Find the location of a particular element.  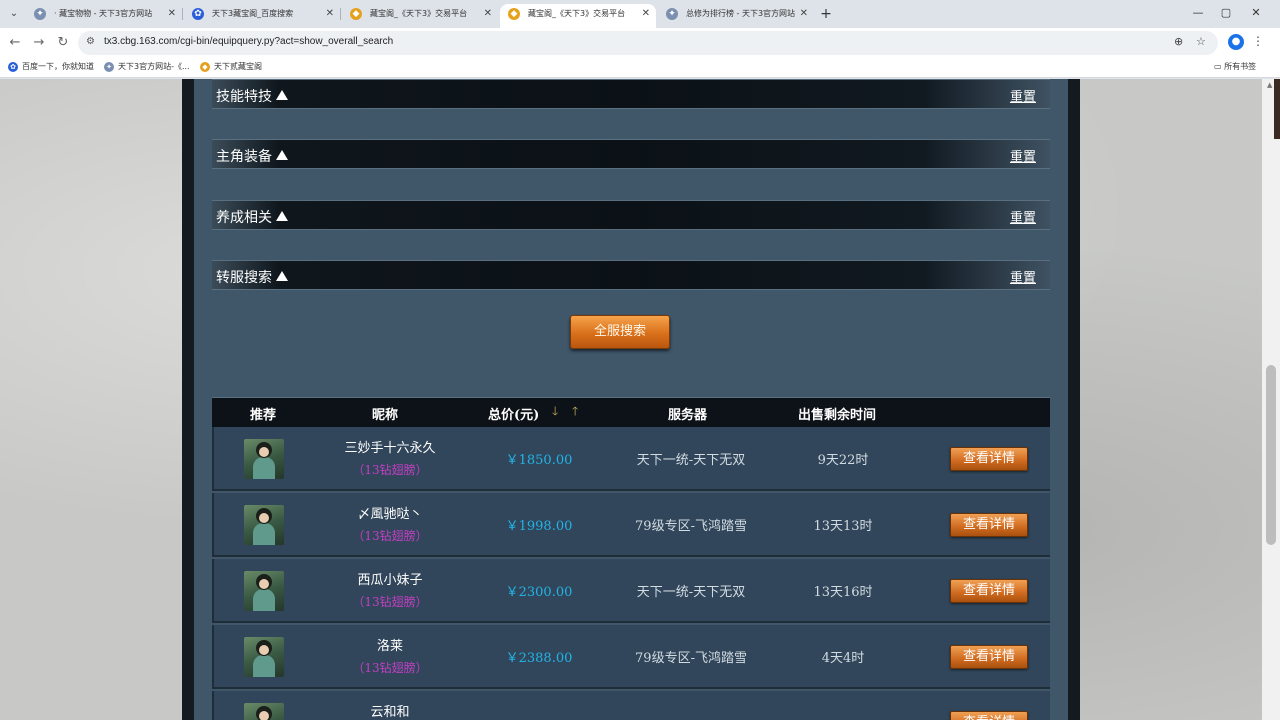

section-cultivation: 养成相关 重置 is located at coordinates (631, 215).